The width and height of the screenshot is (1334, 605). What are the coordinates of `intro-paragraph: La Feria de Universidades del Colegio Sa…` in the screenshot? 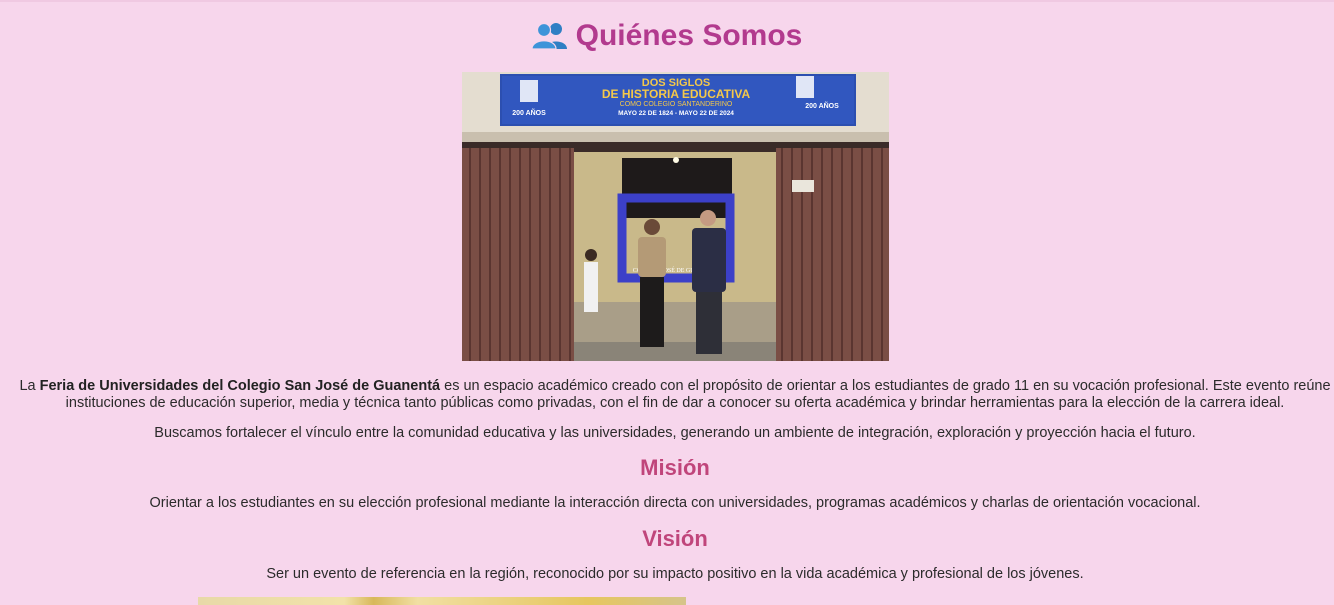 It's located at (675, 394).